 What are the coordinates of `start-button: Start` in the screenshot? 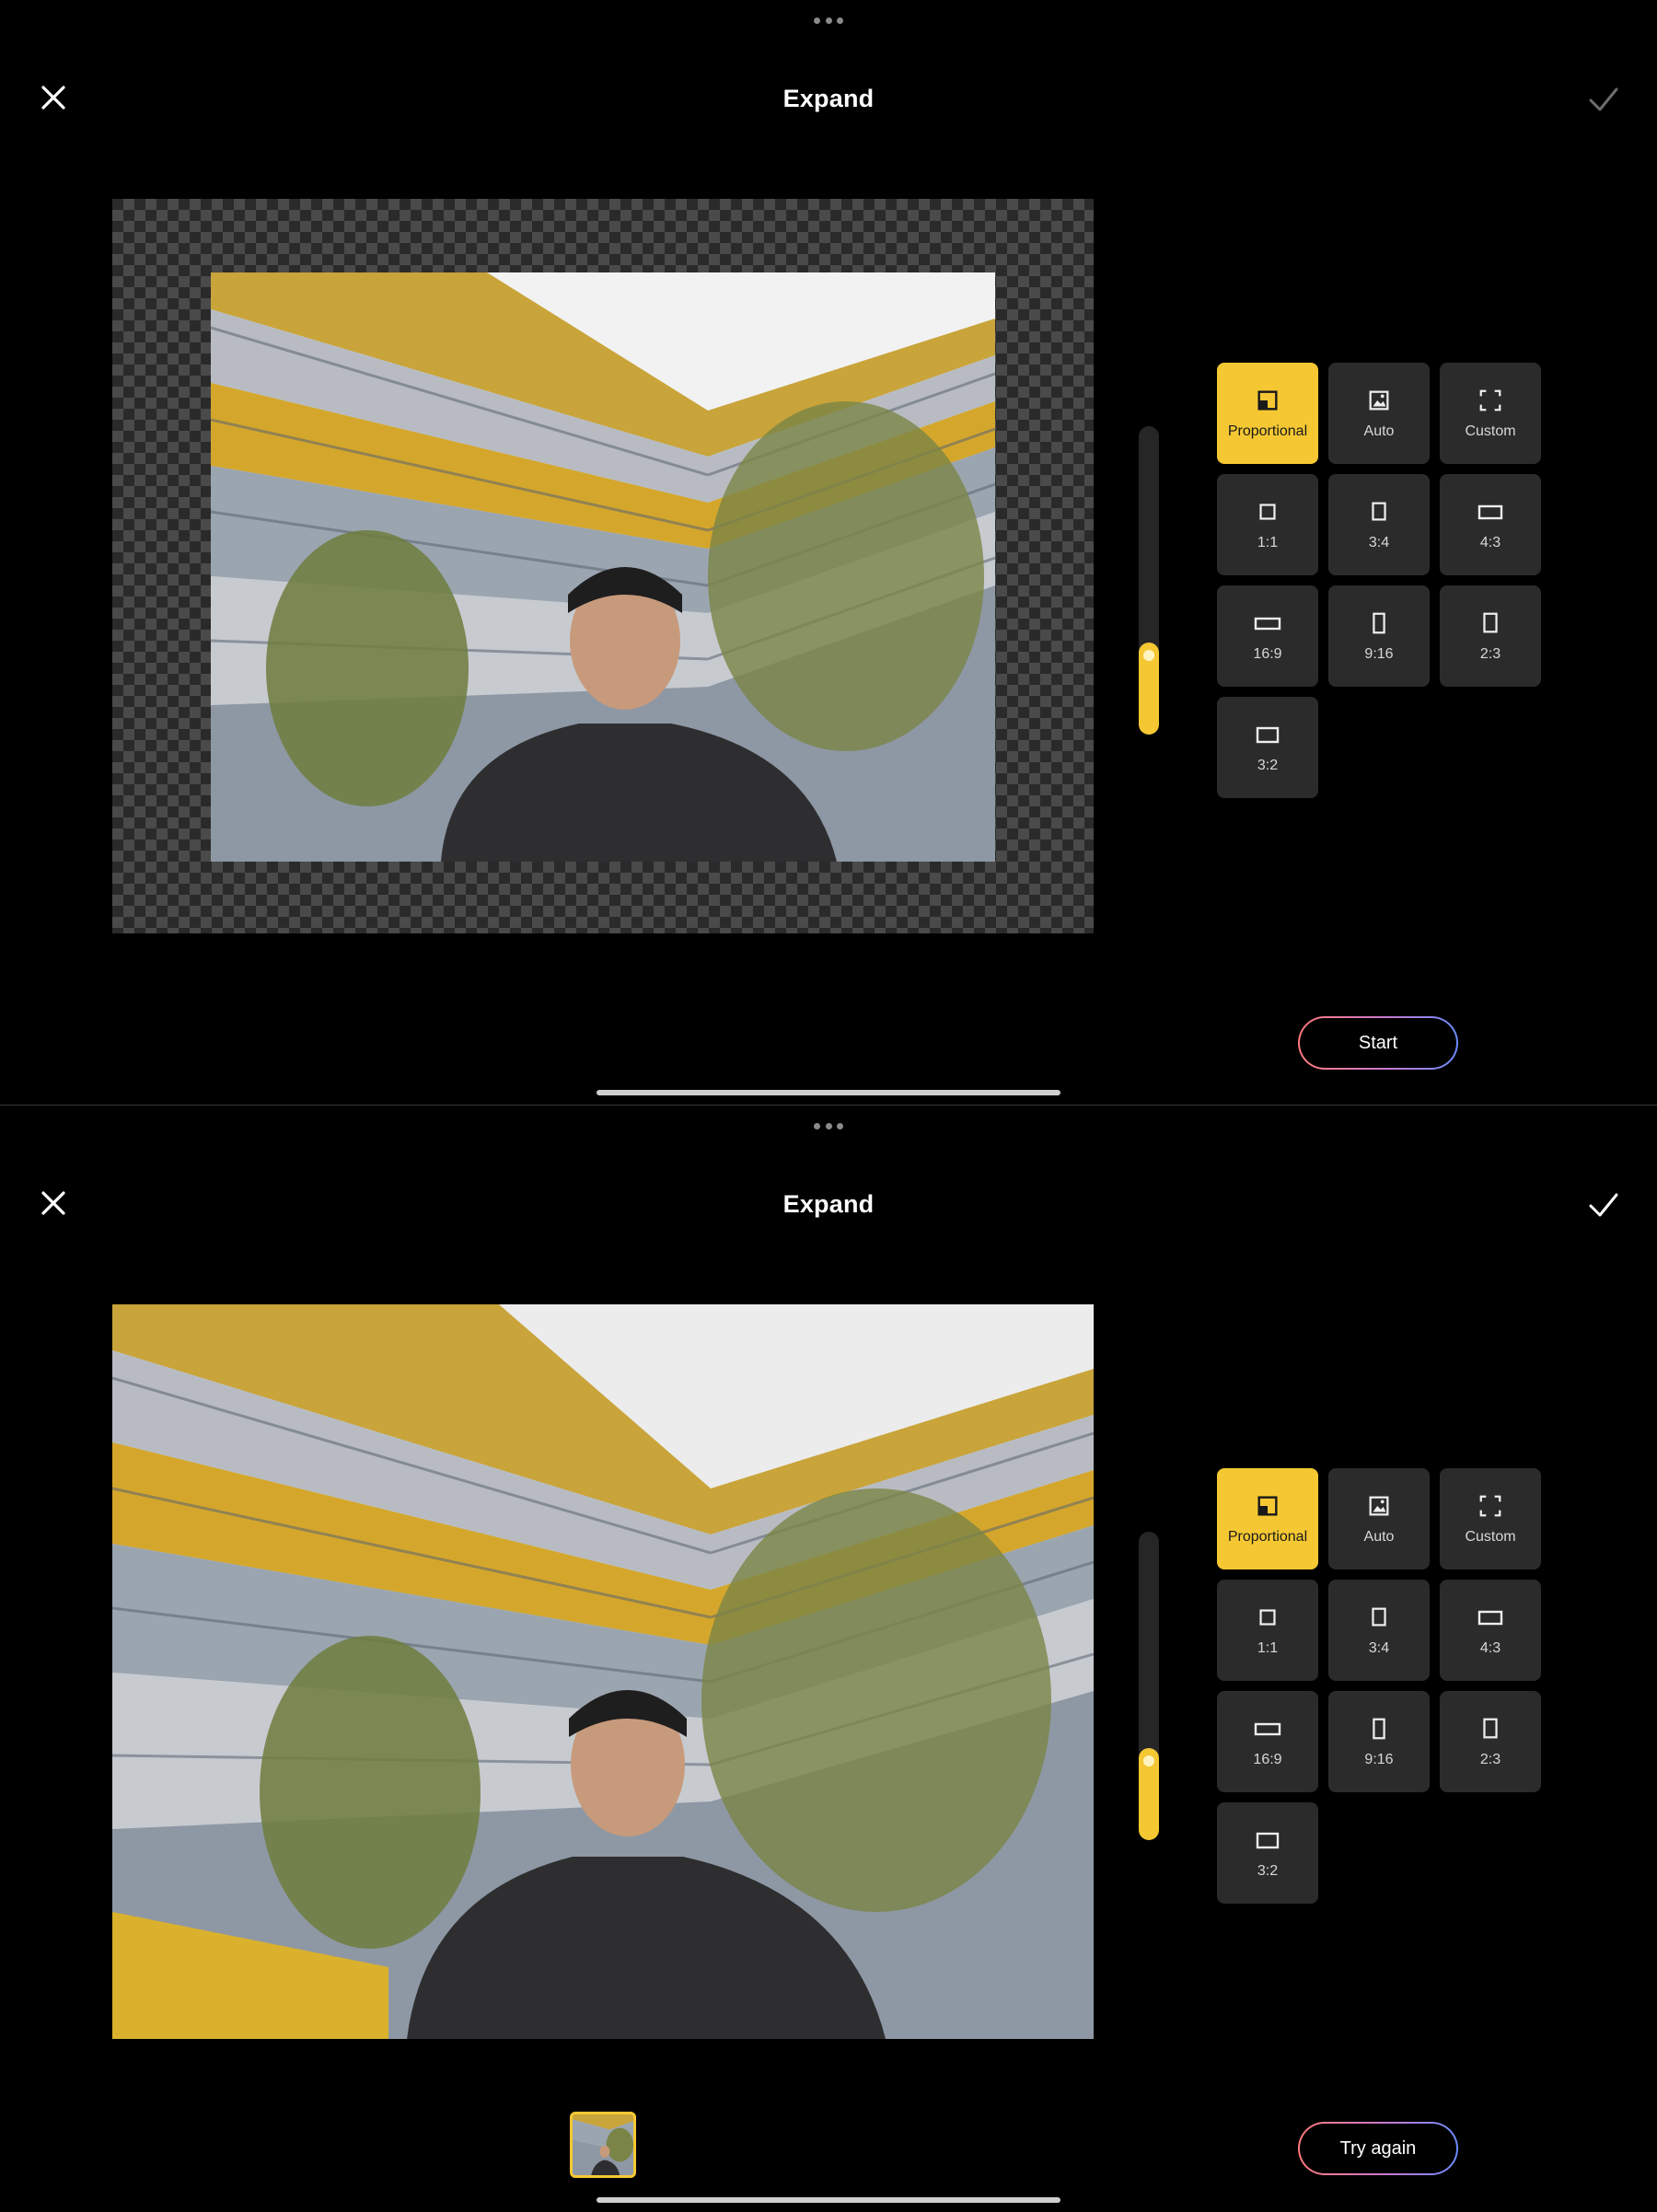 It's located at (1378, 1043).